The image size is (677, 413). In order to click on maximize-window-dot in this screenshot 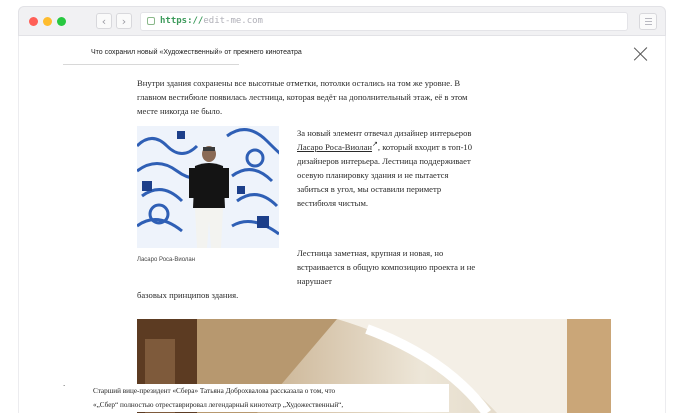, I will do `click(61, 21)`.